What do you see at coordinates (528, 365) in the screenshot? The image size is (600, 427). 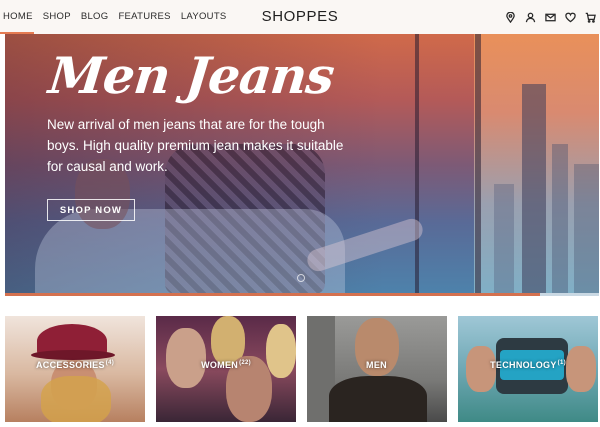 I see `category-label: TECHNOLOGY(1)` at bounding box center [528, 365].